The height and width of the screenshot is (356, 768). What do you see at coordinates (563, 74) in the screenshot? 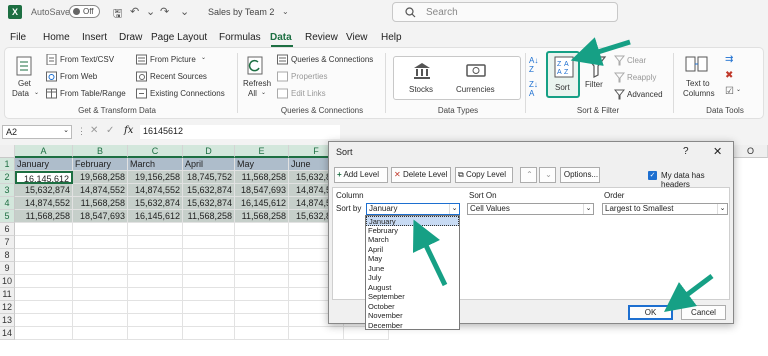
I see `sort-button: ZAAZ Sort` at bounding box center [563, 74].